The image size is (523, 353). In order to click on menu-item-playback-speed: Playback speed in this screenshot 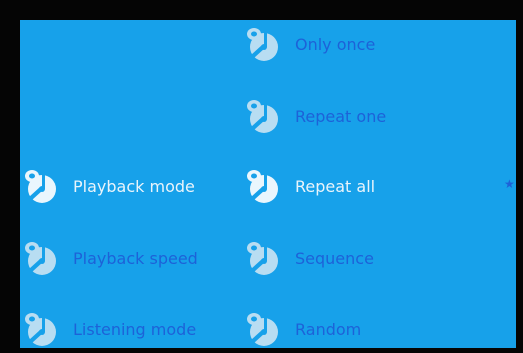, I will do `click(110, 258)`.